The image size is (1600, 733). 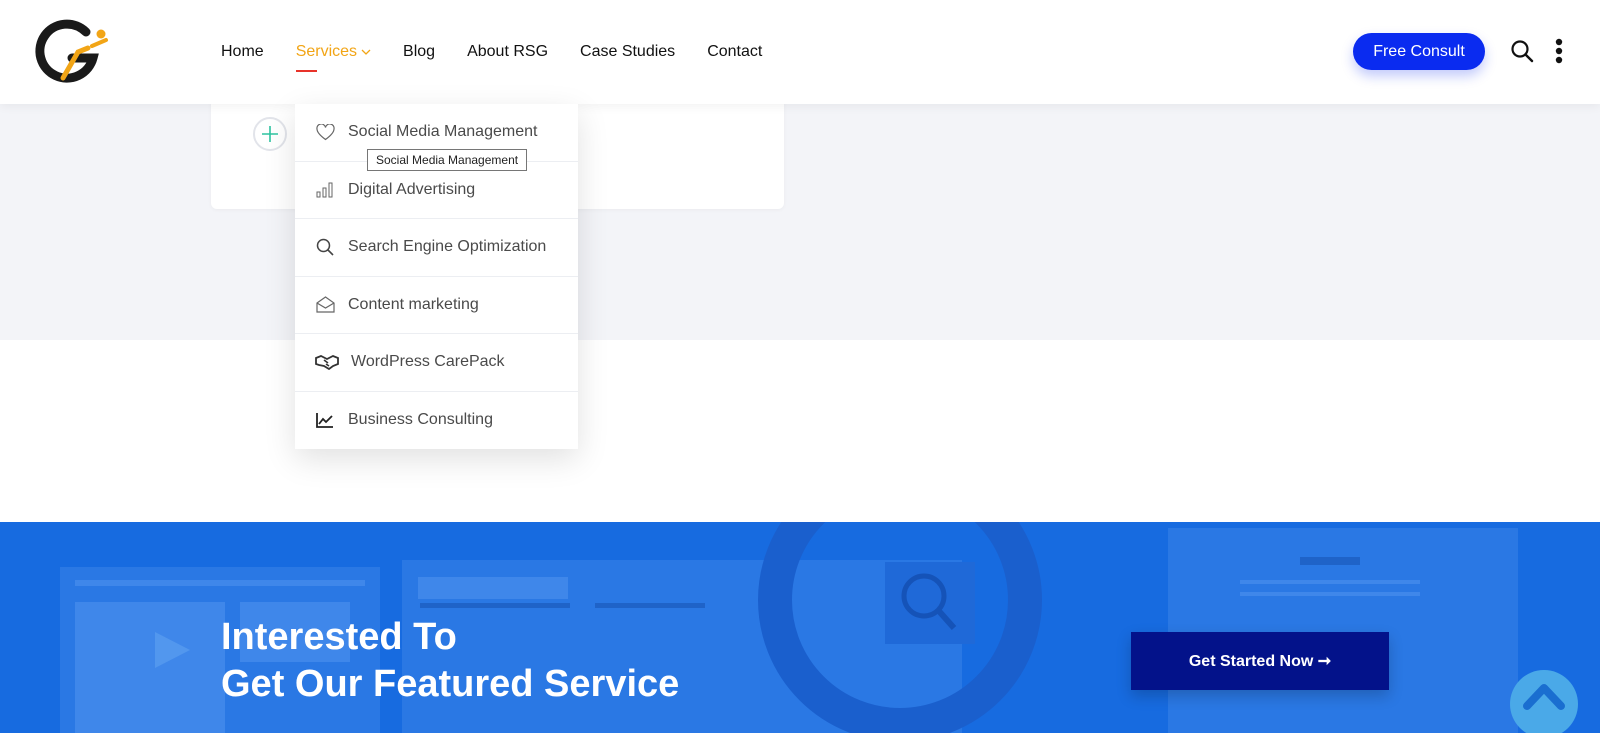 What do you see at coordinates (413, 304) in the screenshot?
I see `dropdown-item-label: Content marketing` at bounding box center [413, 304].